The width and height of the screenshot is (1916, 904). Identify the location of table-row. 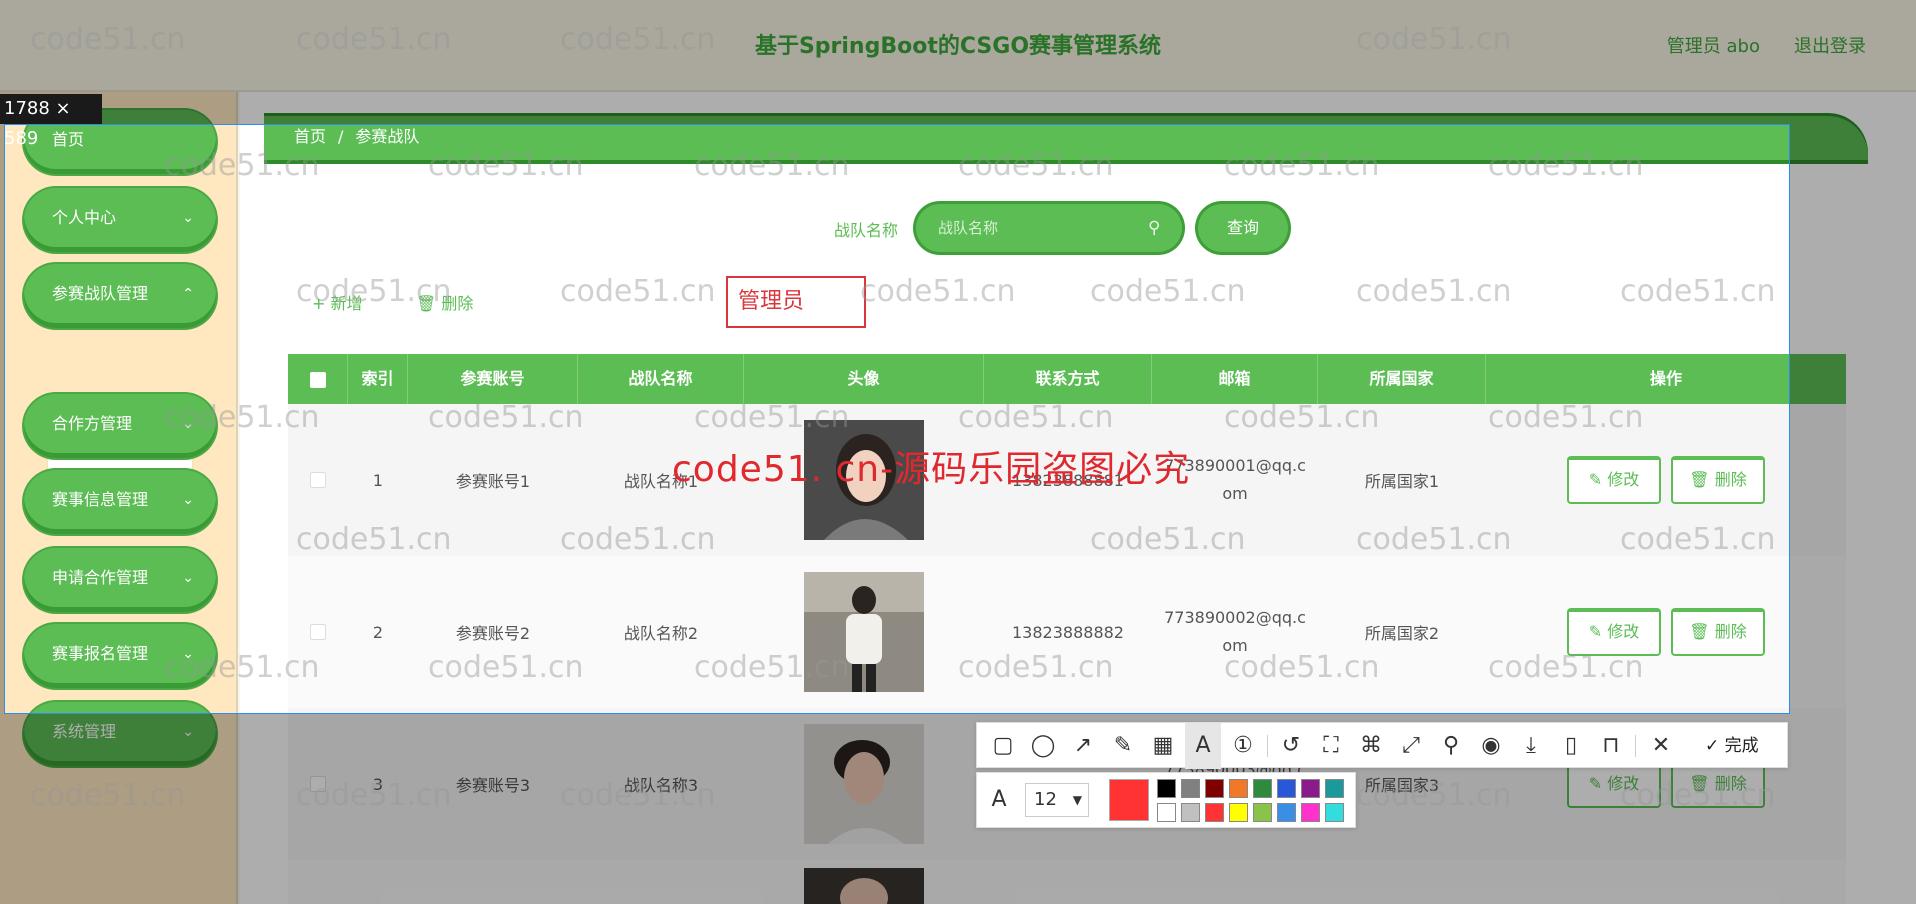
(1067, 882).